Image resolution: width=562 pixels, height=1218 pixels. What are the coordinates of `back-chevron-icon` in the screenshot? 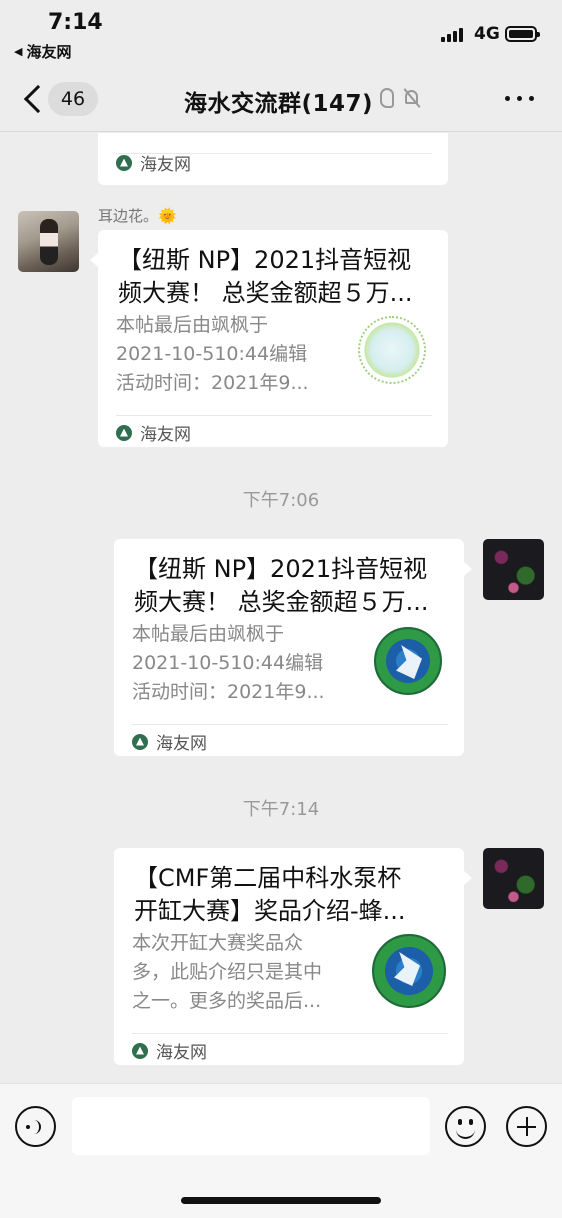 It's located at (32, 99).